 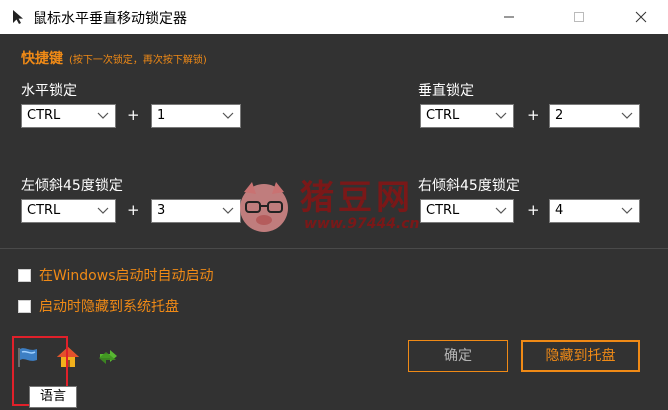 I want to click on close-icon, so click(x=641, y=17).